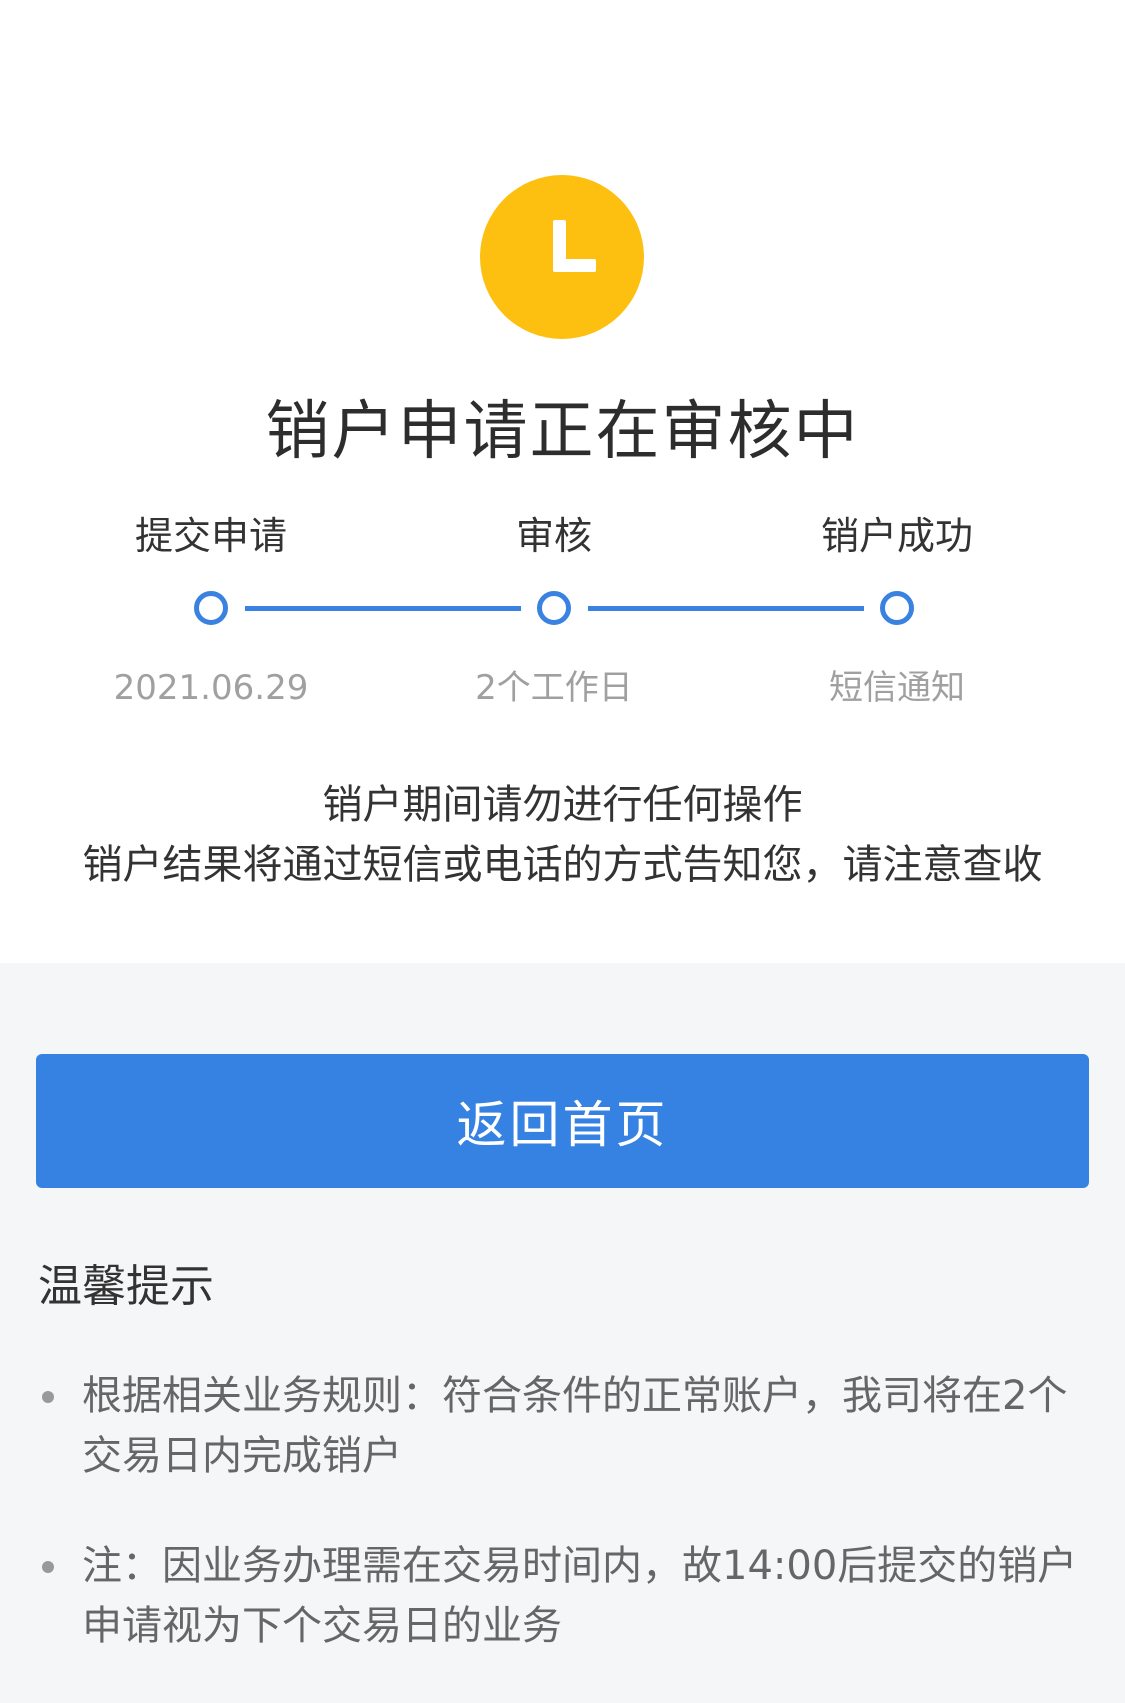 This screenshot has width=1125, height=1703. I want to click on step-sub-success: 短信通知, so click(897, 688).